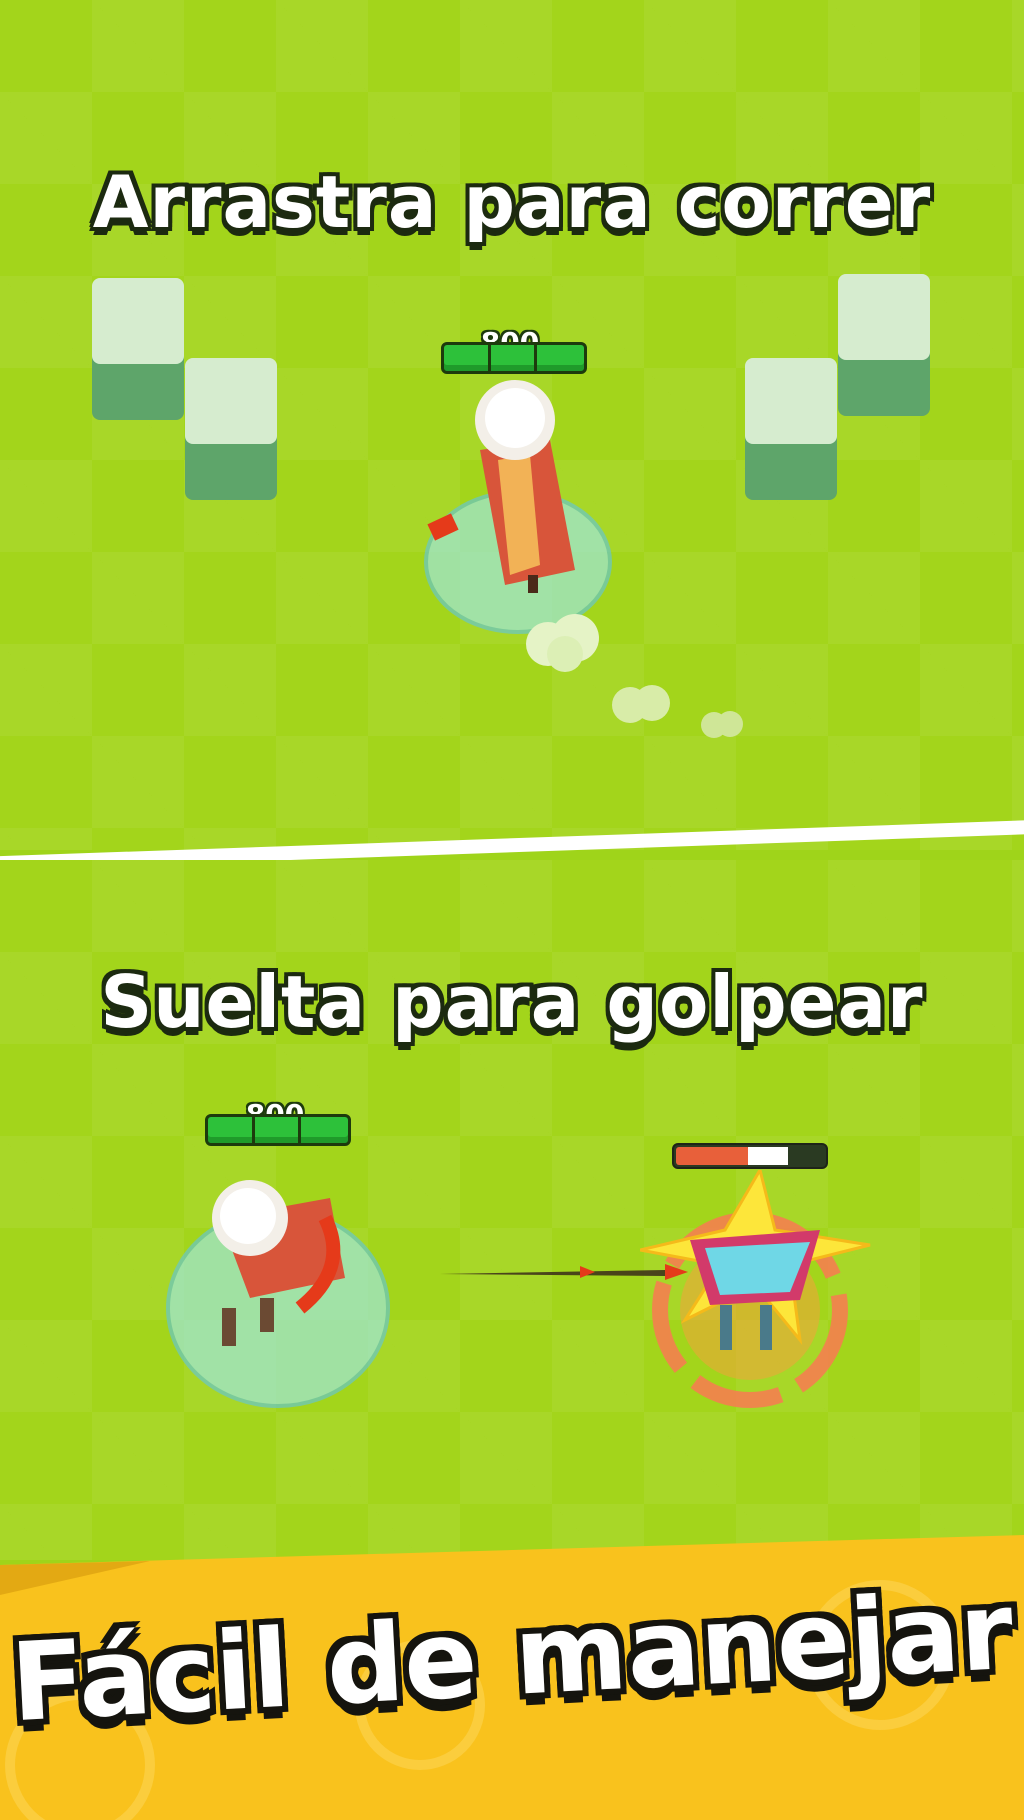  What do you see at coordinates (512, 202) in the screenshot?
I see `top-caption: Arrastra para correr` at bounding box center [512, 202].